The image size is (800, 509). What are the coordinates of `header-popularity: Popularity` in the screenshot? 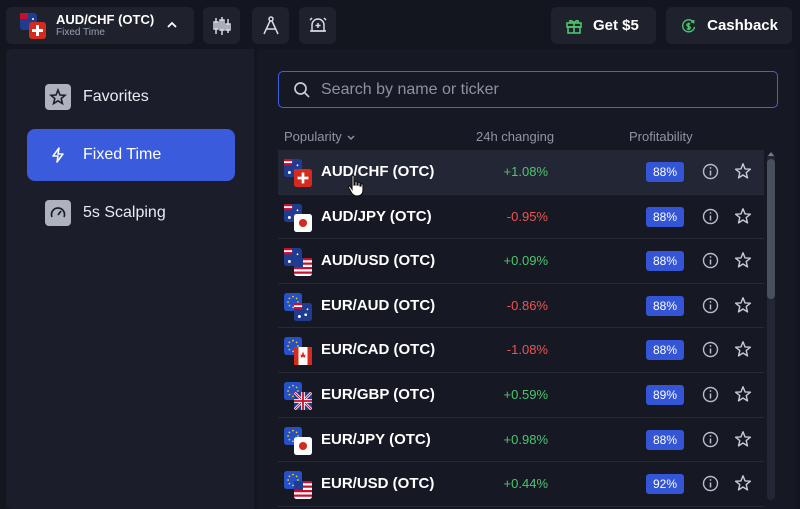 It's located at (313, 136).